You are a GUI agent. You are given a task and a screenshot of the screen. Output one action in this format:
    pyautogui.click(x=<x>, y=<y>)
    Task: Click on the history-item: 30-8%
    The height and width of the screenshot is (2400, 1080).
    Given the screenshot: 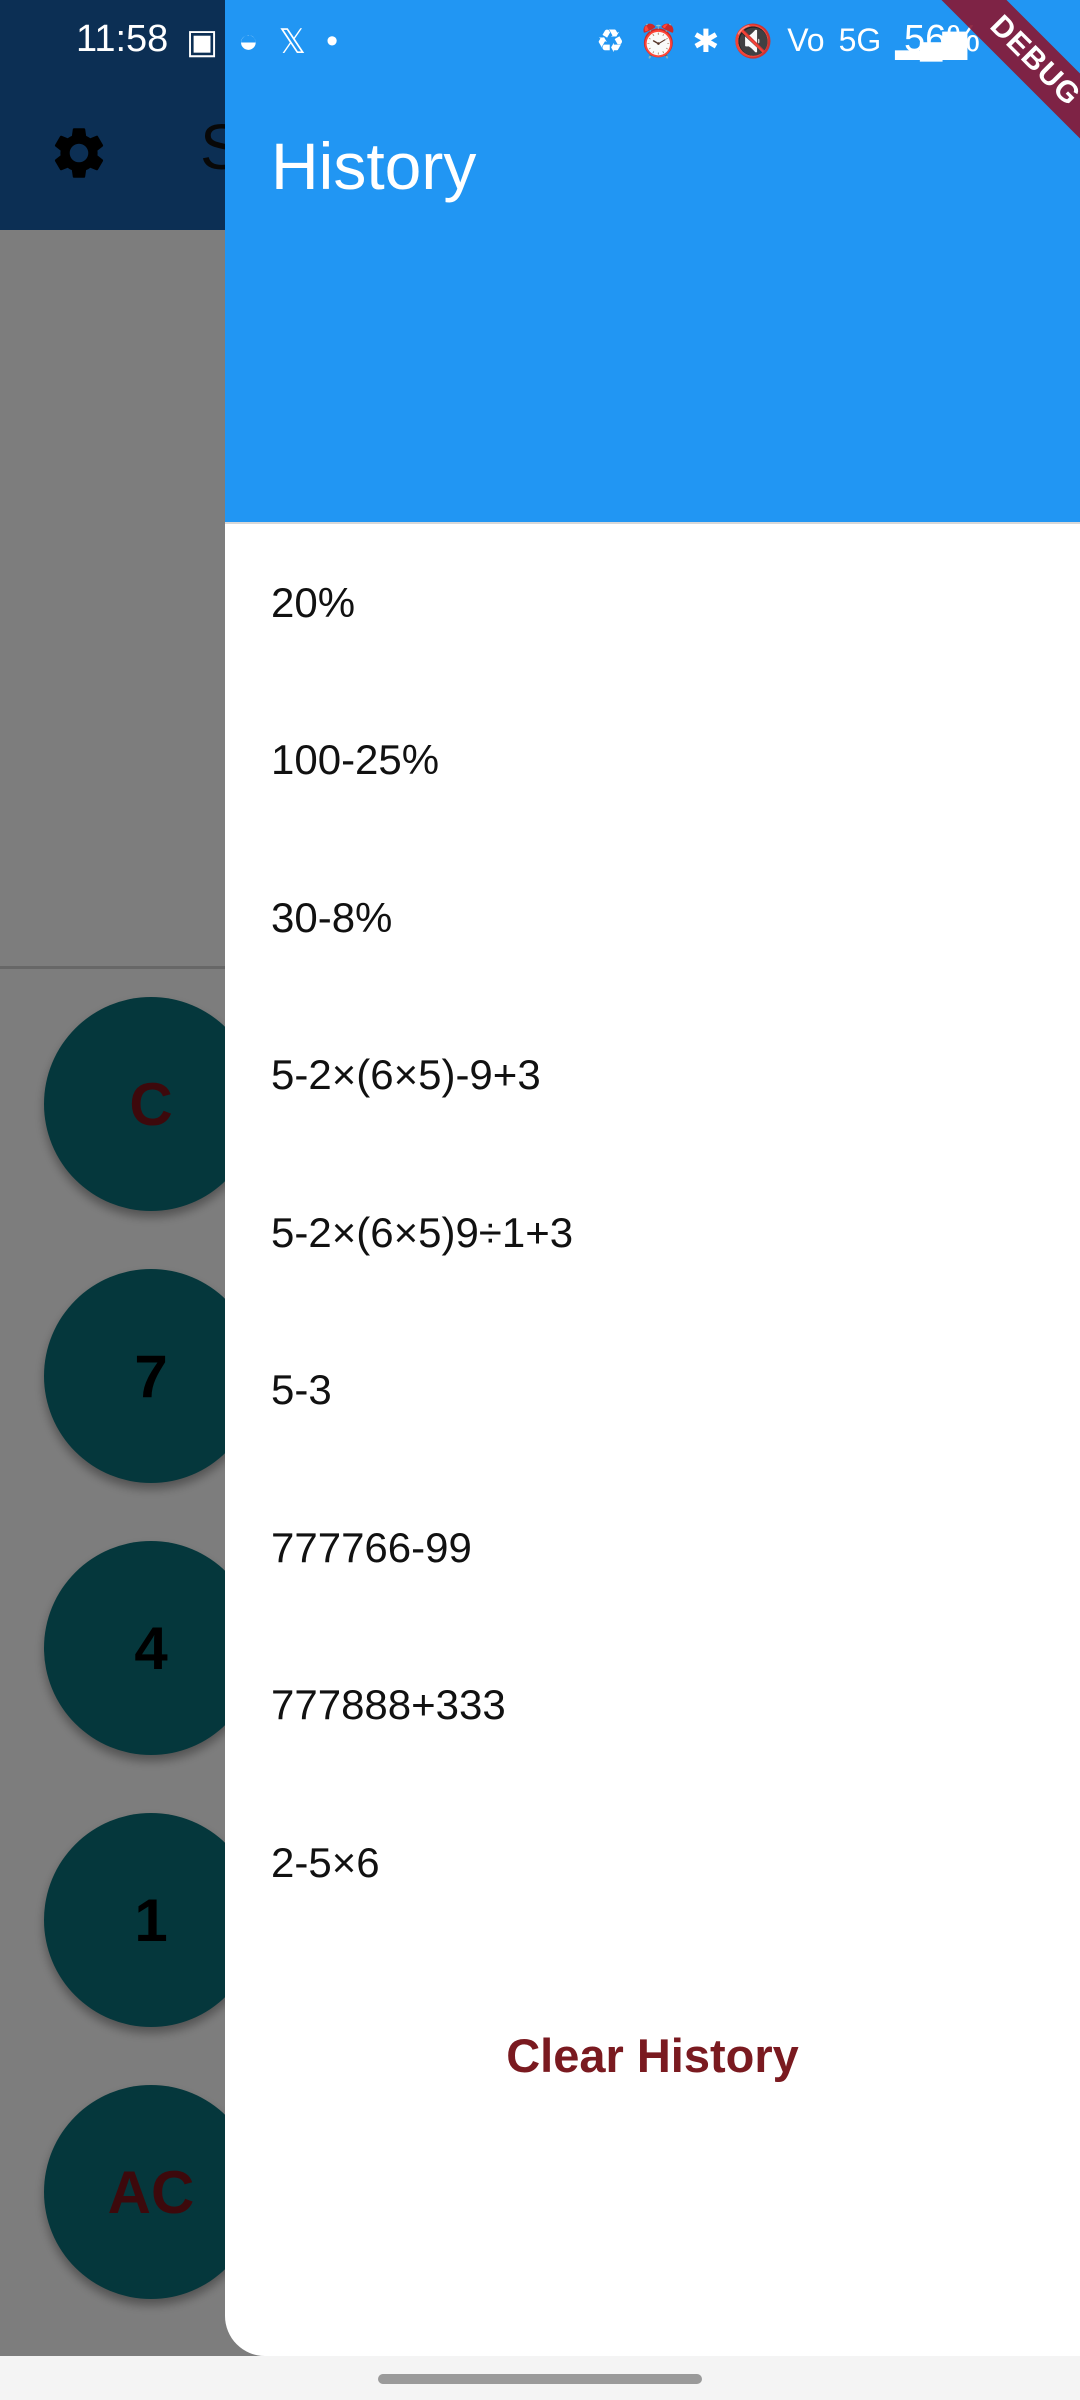 What is the action you would take?
    pyautogui.click(x=652, y=918)
    